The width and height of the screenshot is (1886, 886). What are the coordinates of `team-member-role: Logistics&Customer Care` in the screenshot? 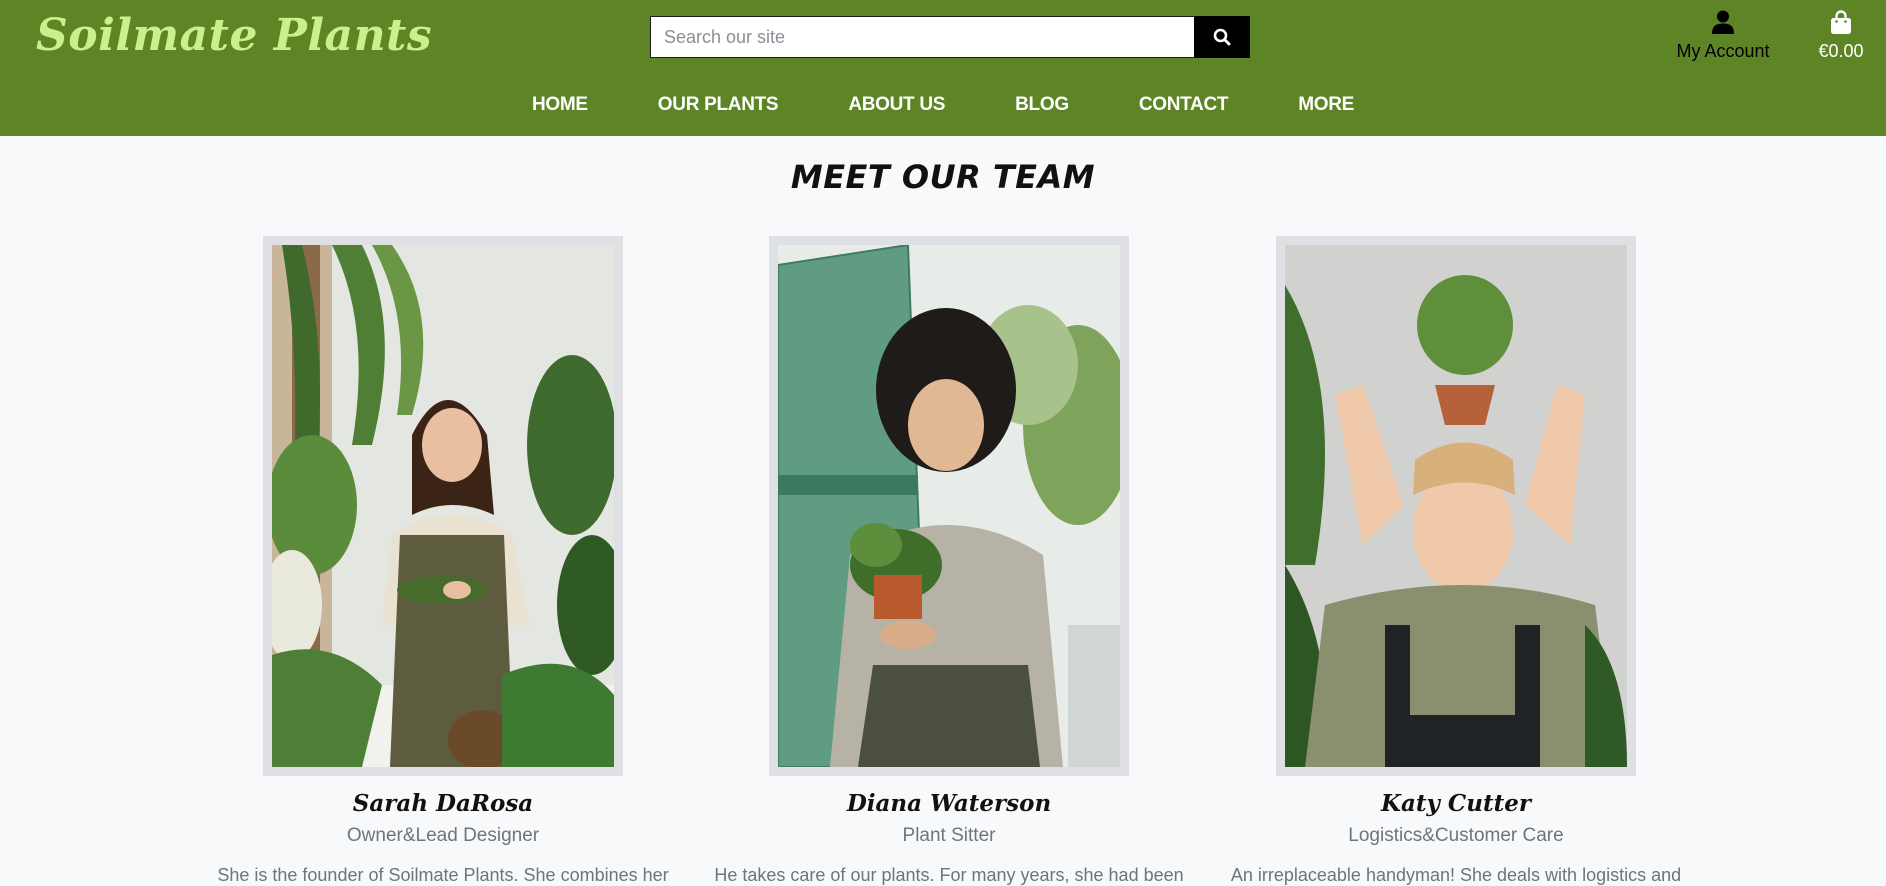 It's located at (1456, 835).